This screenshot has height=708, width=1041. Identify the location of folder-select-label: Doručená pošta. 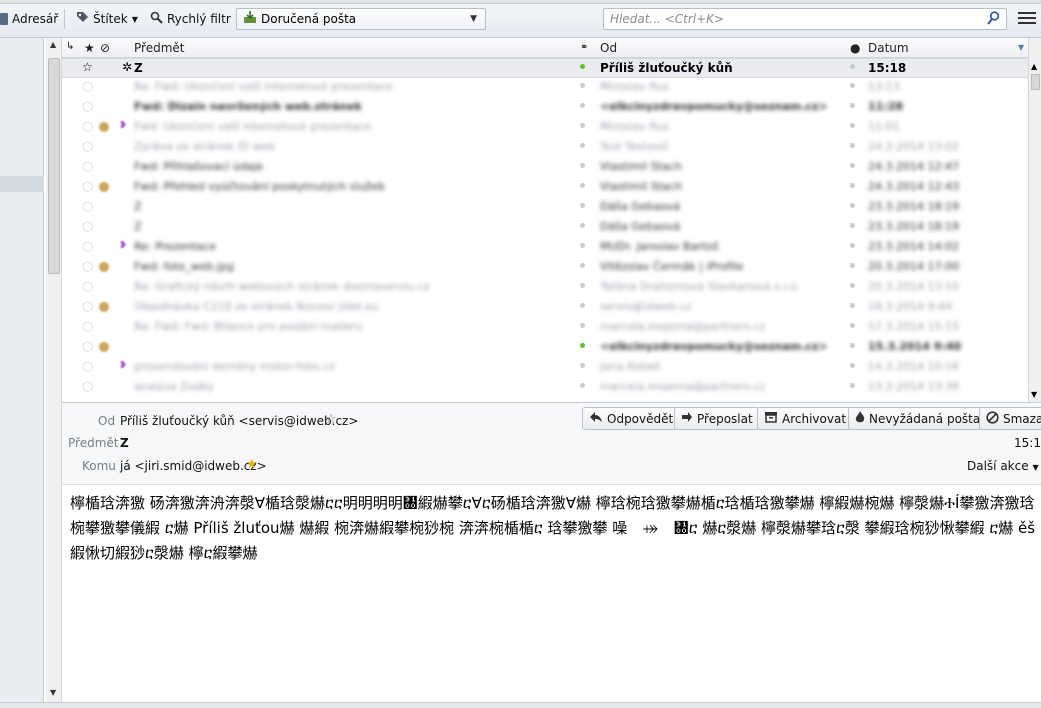
(309, 19).